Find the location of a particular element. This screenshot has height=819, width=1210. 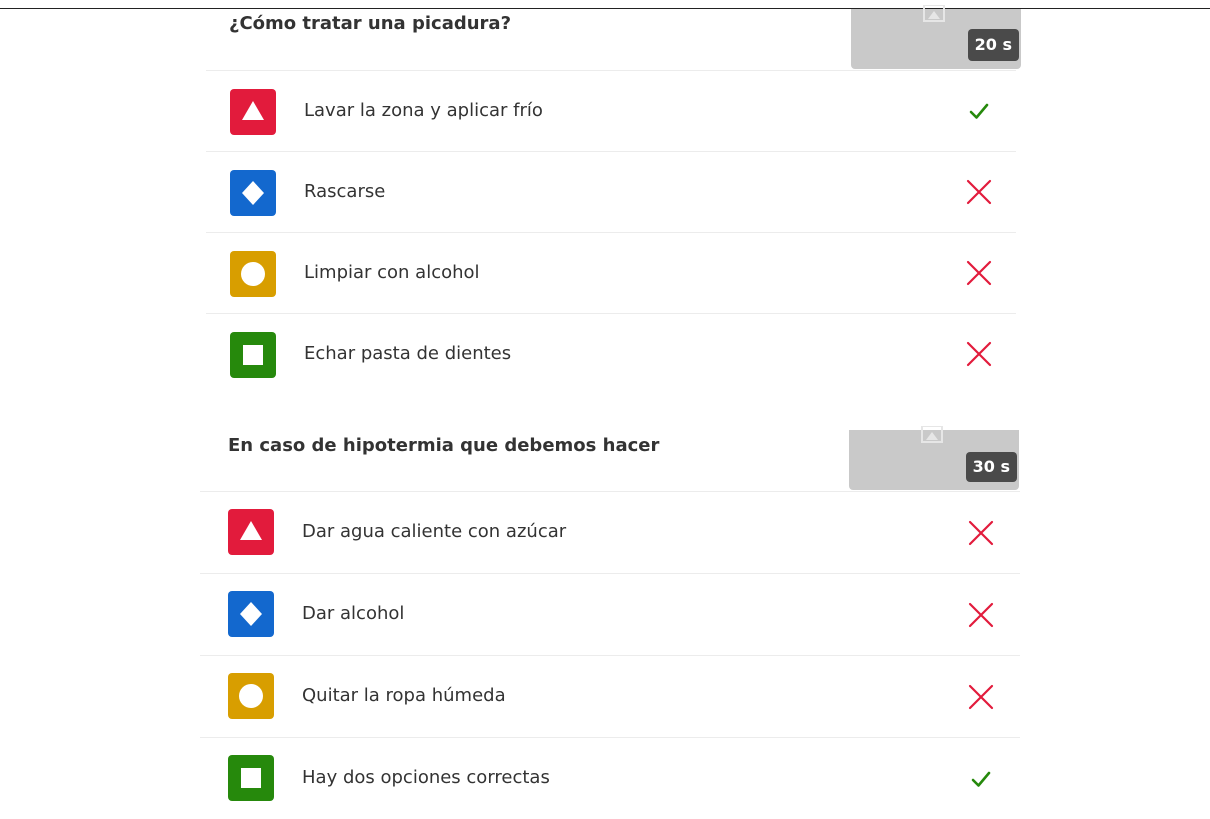

answer-text: Quitar la ropa húmeda is located at coordinates (404, 695).